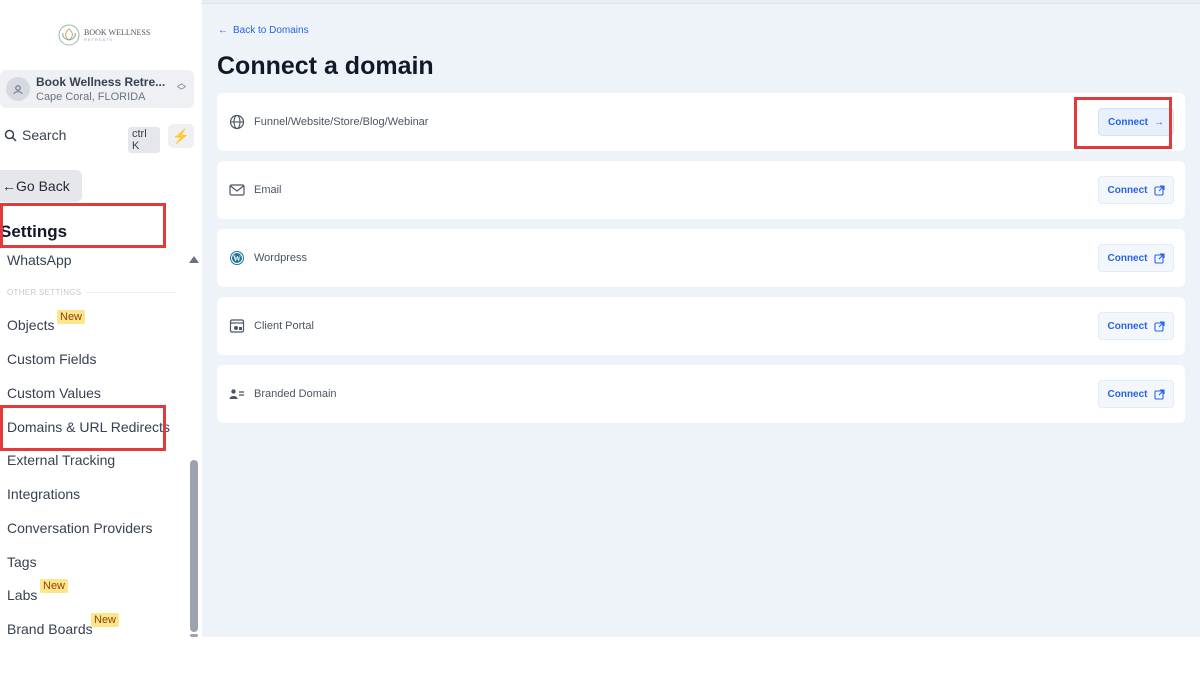 The image size is (1200, 687). What do you see at coordinates (701, 258) in the screenshot?
I see `domain-card-wordpress: W Wordpress Connect` at bounding box center [701, 258].